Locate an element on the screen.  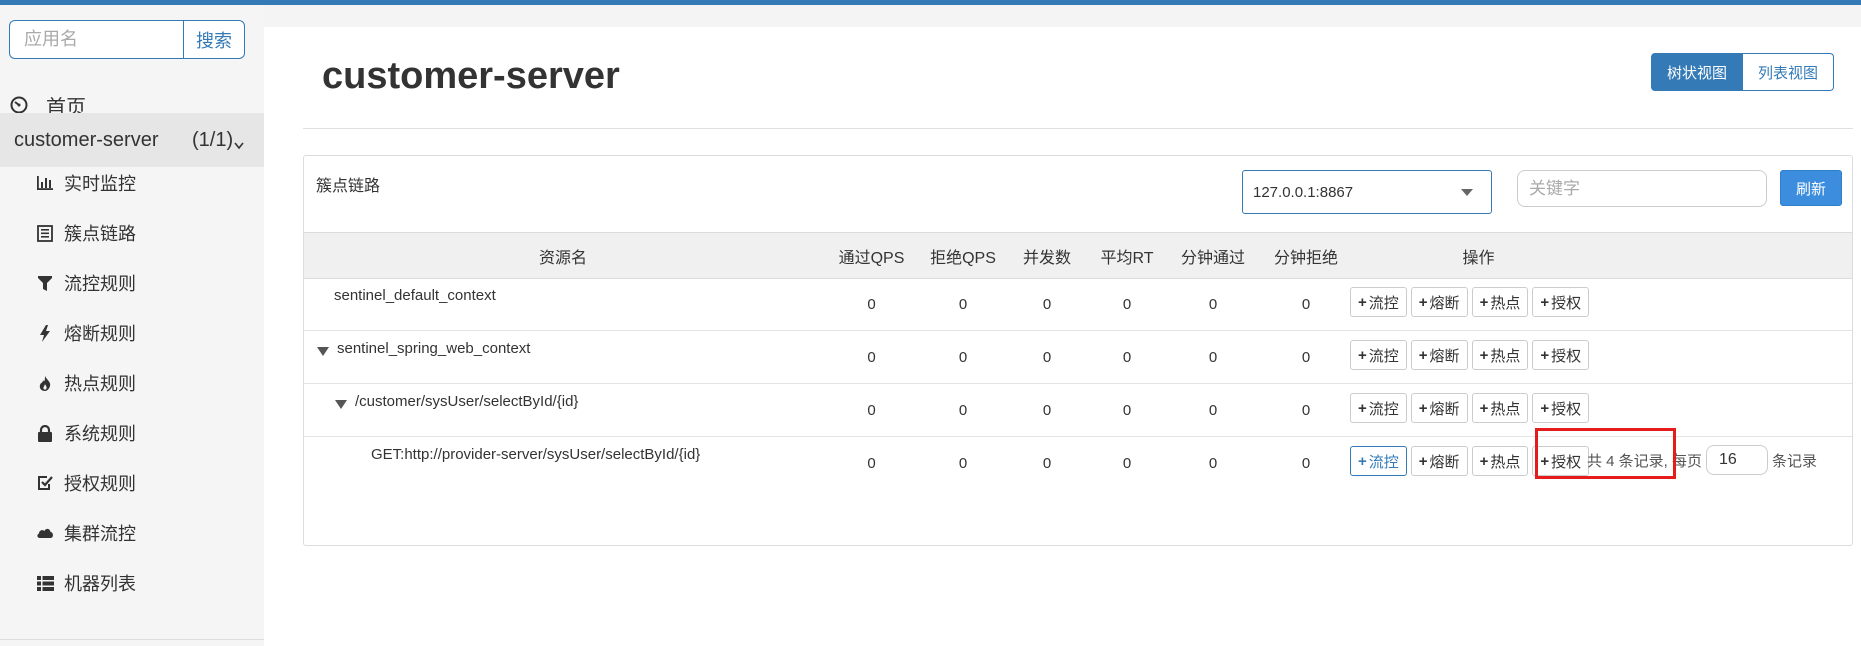
sidebar-item-realtime-monitor: 实时监控 is located at coordinates (132, 183).